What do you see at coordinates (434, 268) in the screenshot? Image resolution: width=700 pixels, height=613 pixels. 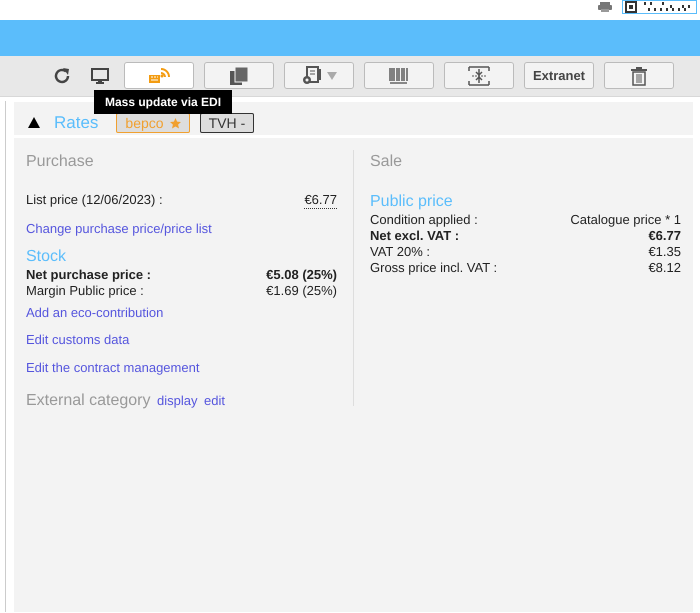 I see `price-label: Gross price incl. VAT :` at bounding box center [434, 268].